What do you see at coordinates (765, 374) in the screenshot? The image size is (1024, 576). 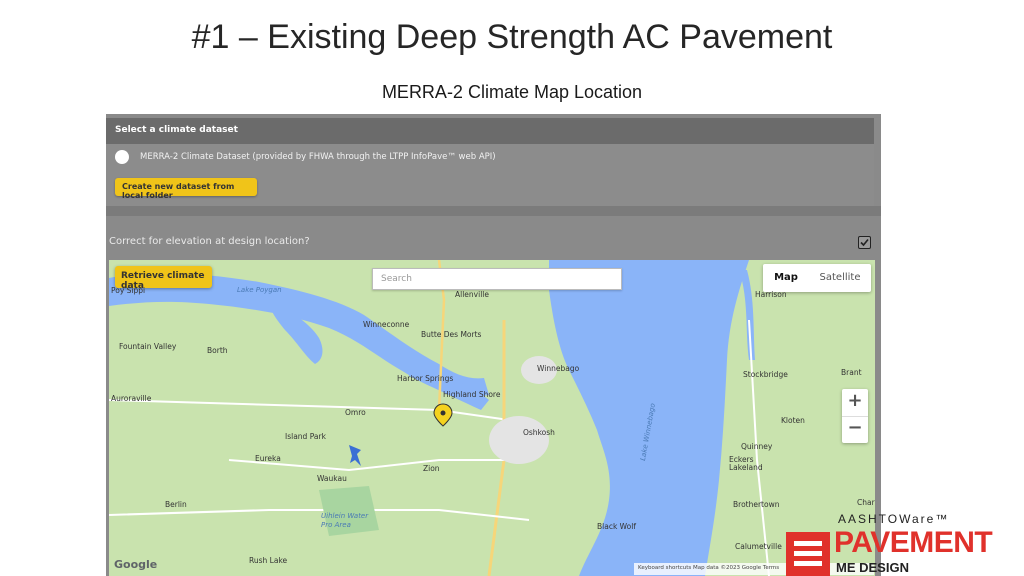 I see `label-stockbridge: Stockbridge` at bounding box center [765, 374].